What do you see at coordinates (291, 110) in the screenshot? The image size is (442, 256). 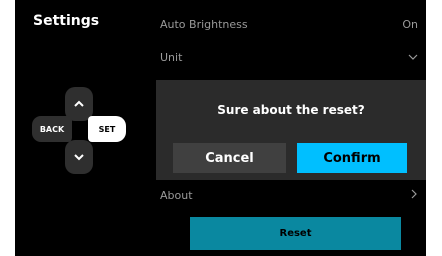 I see `dialog-message: Sure about the reset?` at bounding box center [291, 110].